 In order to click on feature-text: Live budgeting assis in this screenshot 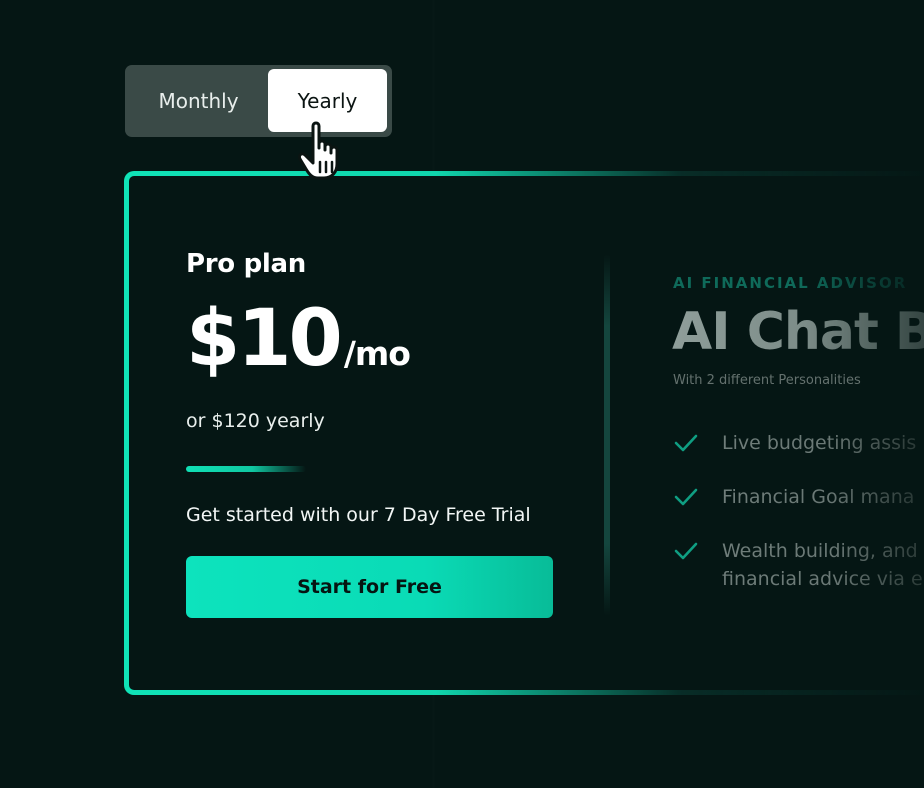, I will do `click(819, 443)`.